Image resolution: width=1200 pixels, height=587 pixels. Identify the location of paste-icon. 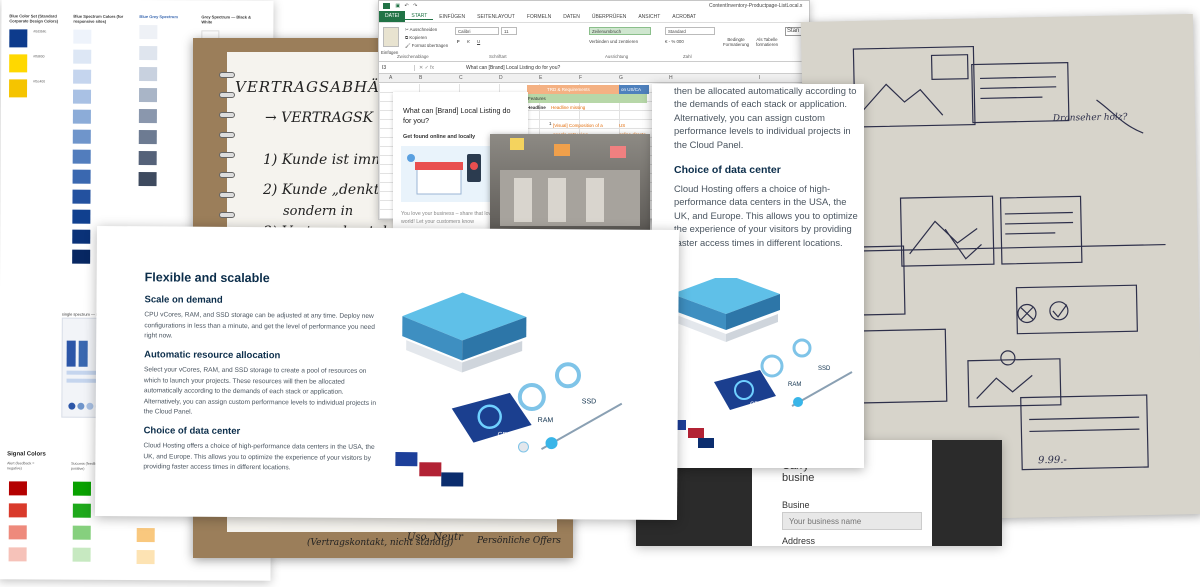
(391, 37).